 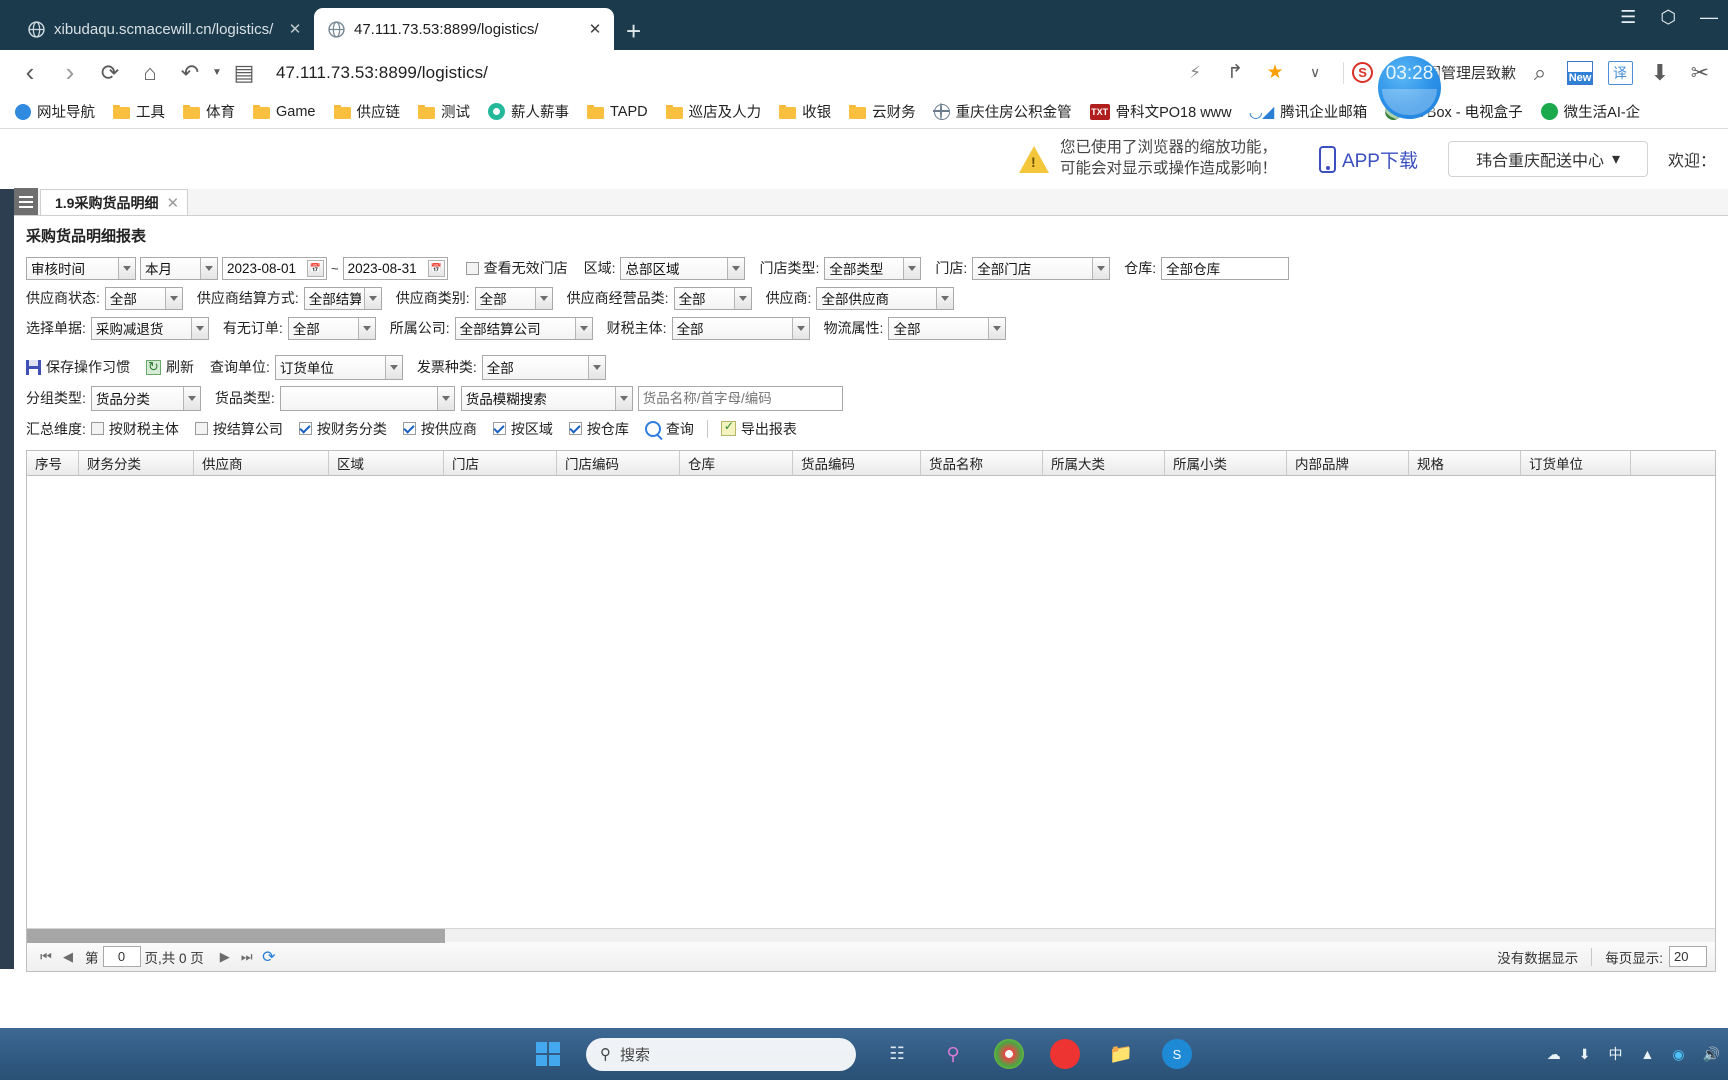 I want to click on warehouse-input: 全部仓库, so click(x=1225, y=268).